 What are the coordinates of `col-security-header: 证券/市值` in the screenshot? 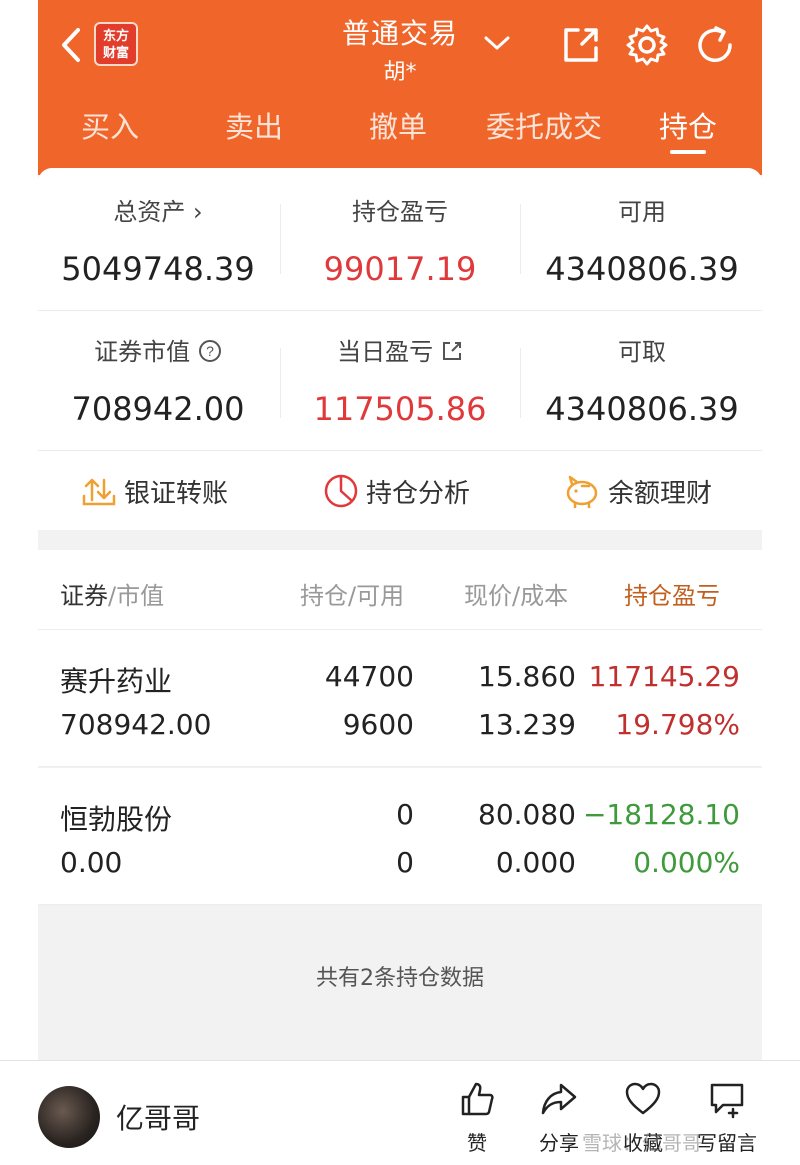 It's located at (112, 593).